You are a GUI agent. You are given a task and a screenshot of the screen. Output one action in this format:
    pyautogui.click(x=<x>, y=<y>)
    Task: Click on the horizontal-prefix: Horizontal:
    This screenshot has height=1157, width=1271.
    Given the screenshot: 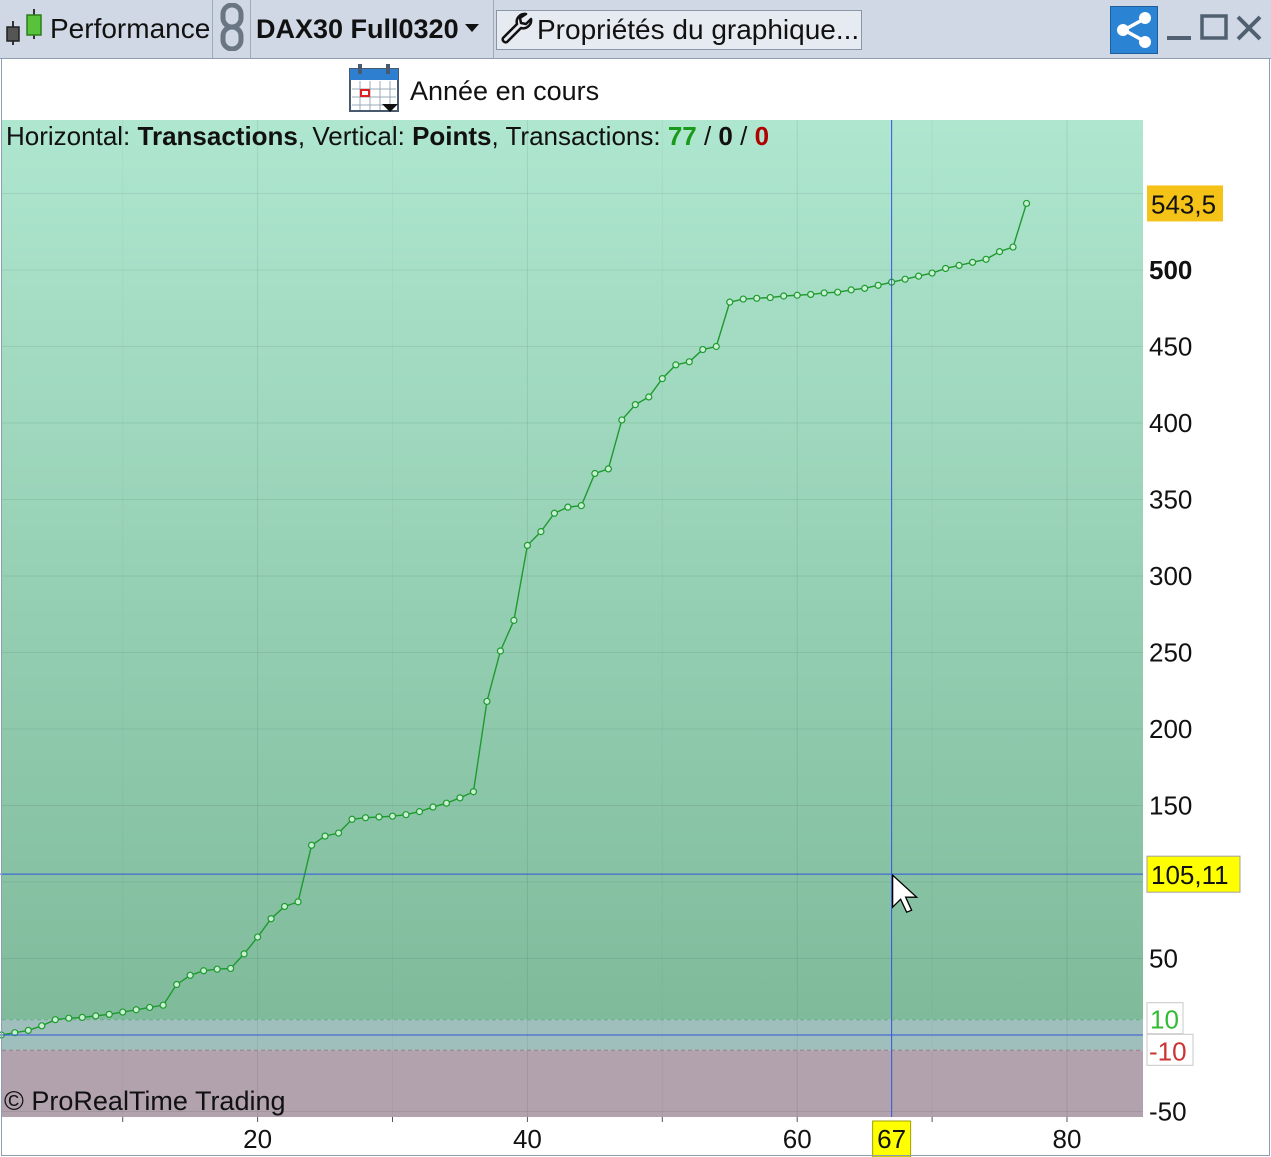 What is the action you would take?
    pyautogui.click(x=72, y=136)
    